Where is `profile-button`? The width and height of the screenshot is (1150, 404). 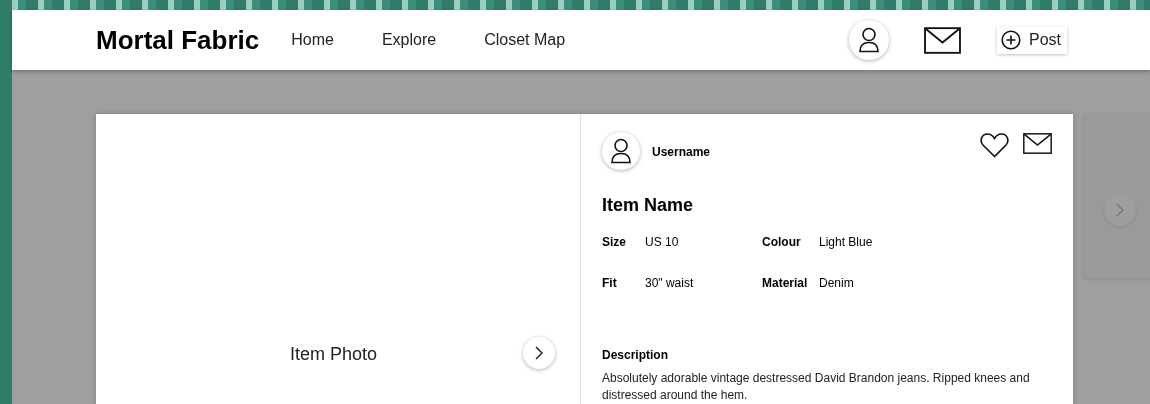
profile-button is located at coordinates (869, 40).